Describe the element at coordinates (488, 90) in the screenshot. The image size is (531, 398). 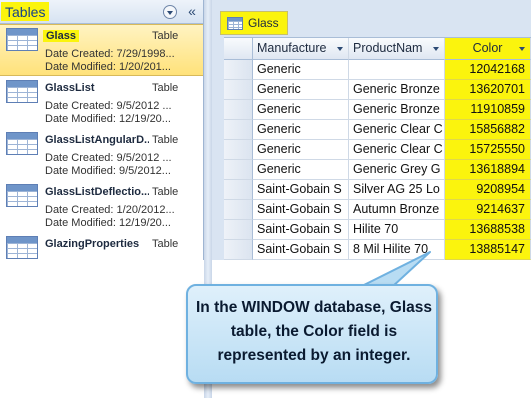
I see `cell-color: 13620701` at that location.